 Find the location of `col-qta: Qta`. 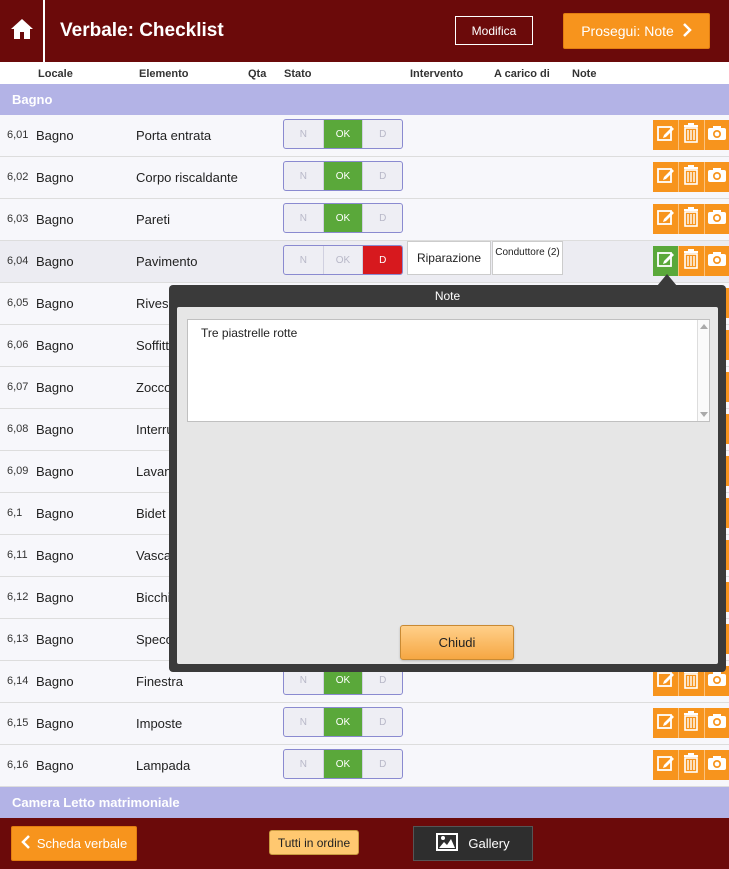

col-qta: Qta is located at coordinates (257, 74).